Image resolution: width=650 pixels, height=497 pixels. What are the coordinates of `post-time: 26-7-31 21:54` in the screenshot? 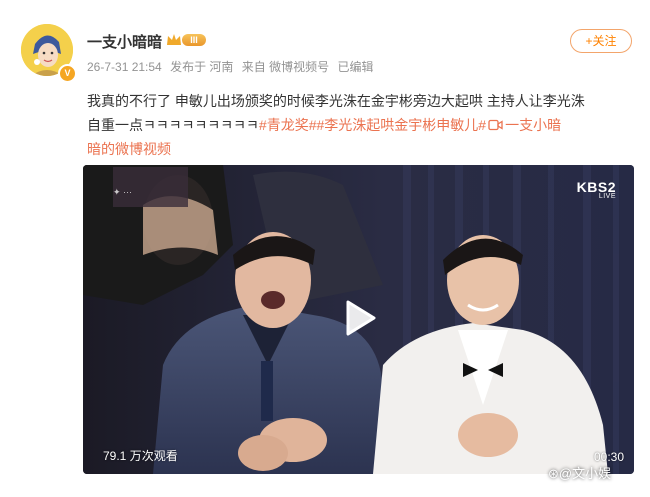 It's located at (124, 67).